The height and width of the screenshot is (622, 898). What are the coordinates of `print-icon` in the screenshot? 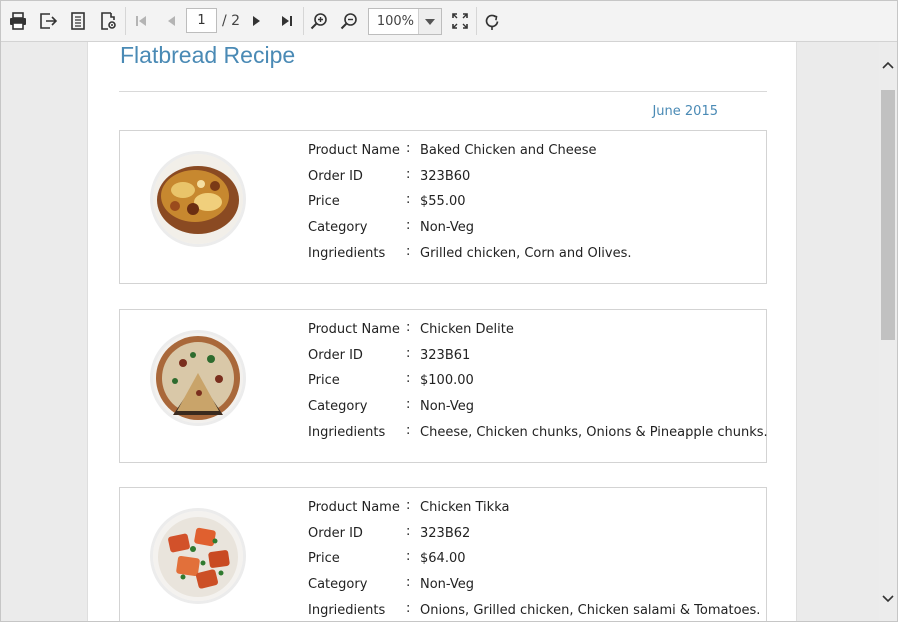 It's located at (18, 21).